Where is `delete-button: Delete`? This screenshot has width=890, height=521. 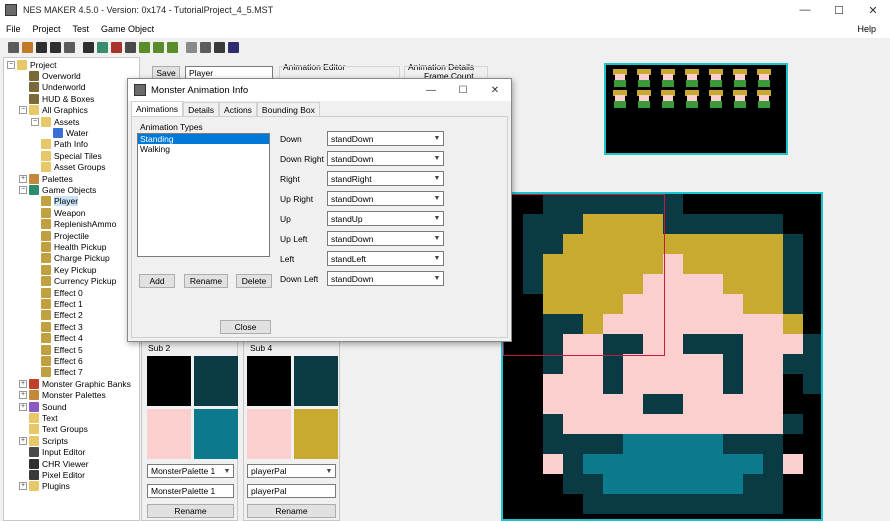 delete-button: Delete is located at coordinates (254, 281).